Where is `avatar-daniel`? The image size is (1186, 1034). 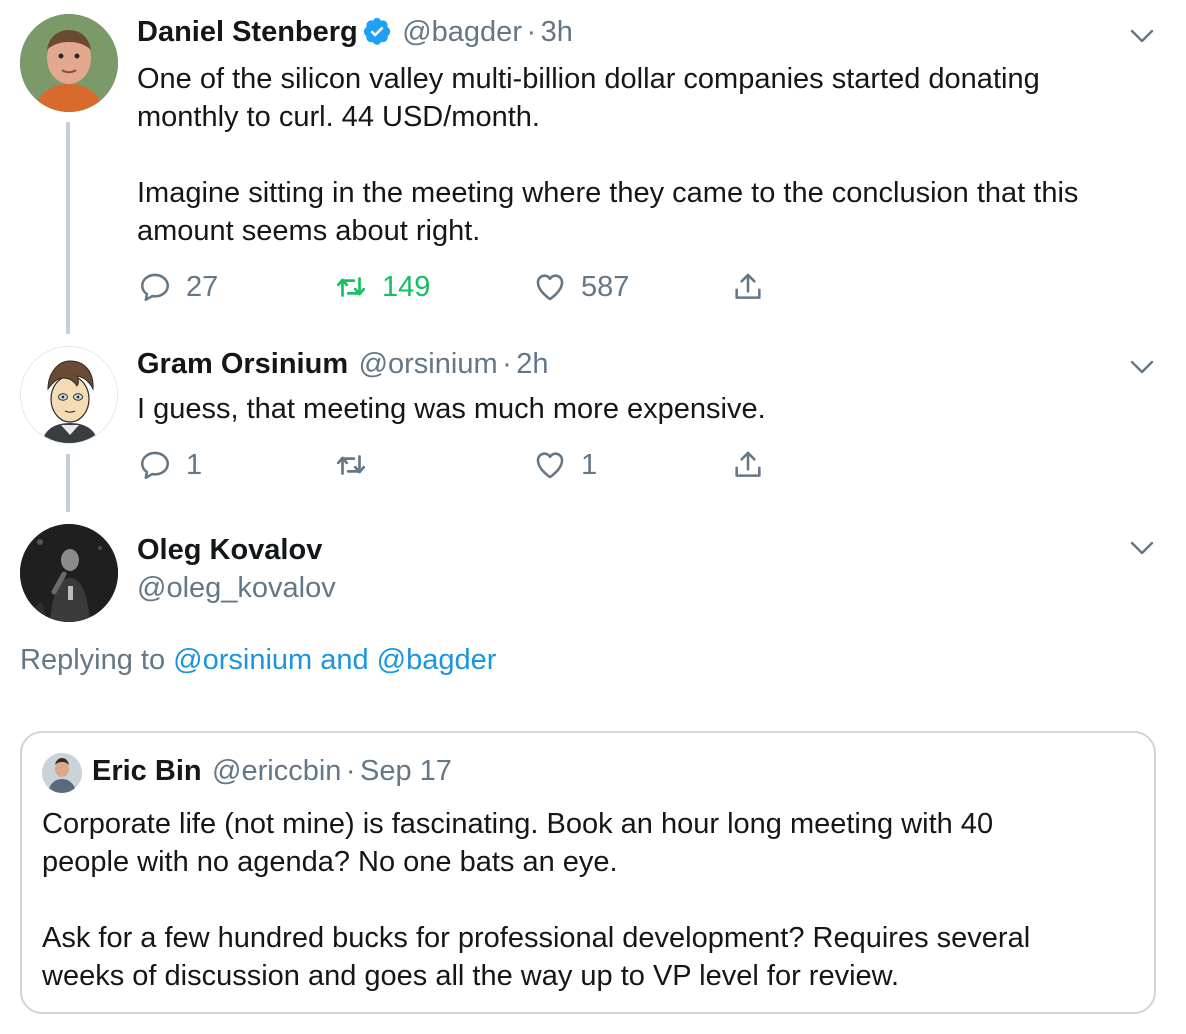
avatar-daniel is located at coordinates (69, 63).